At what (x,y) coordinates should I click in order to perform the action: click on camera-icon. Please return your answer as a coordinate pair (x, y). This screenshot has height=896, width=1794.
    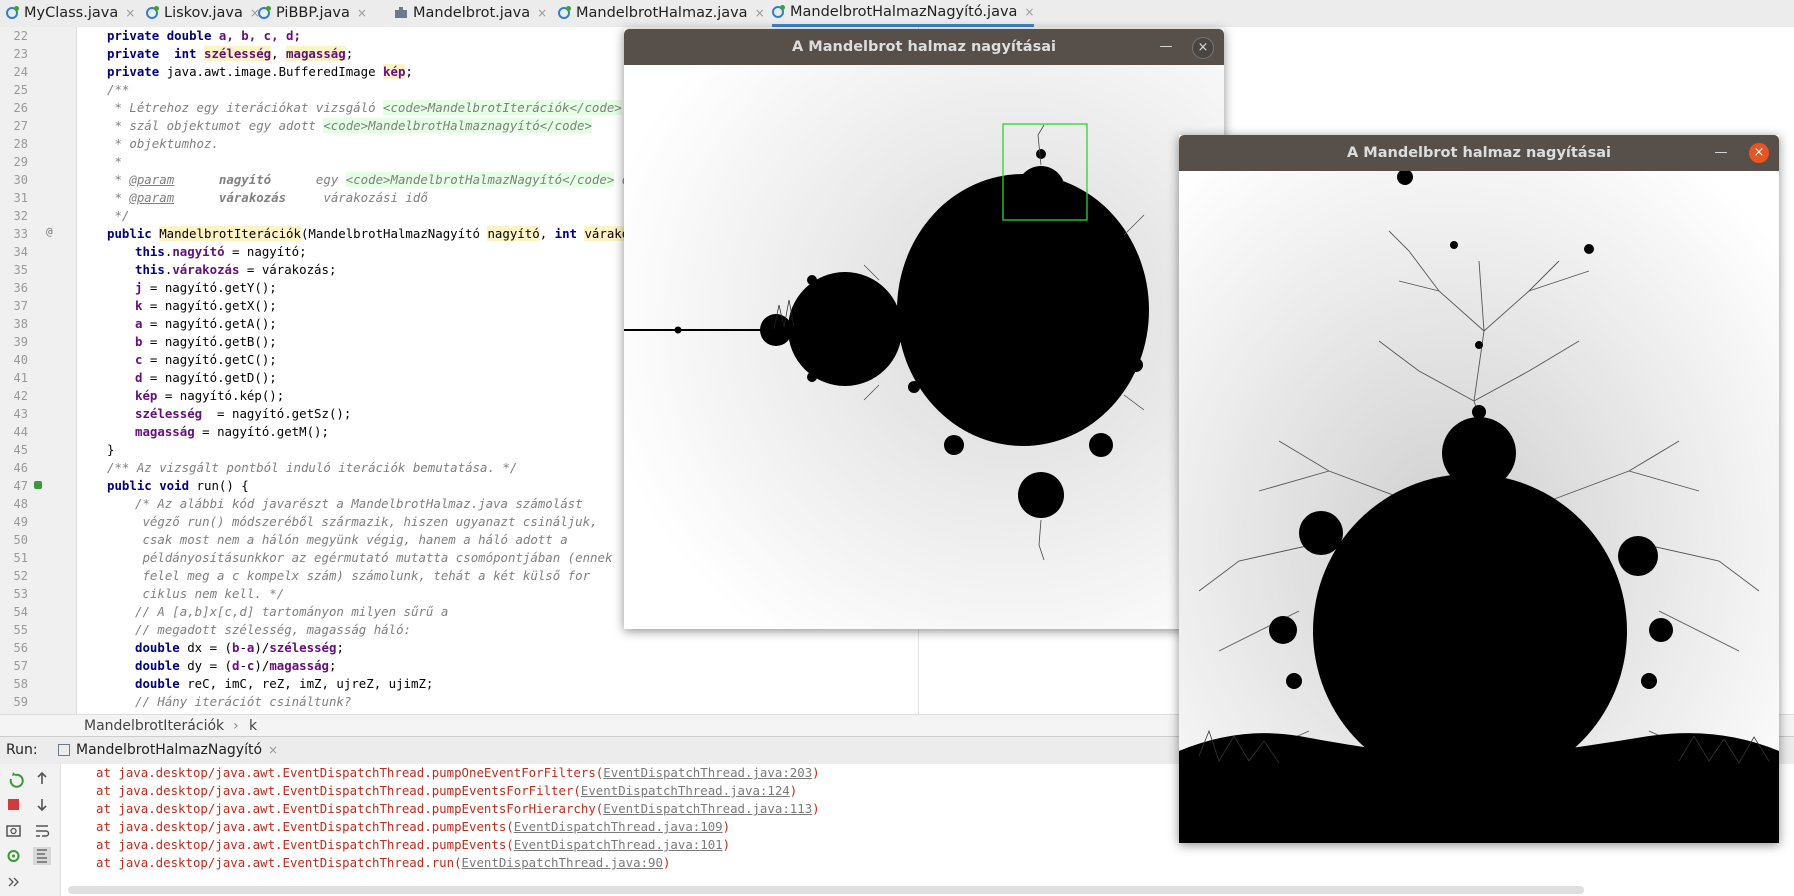
    Looking at the image, I should click on (13, 831).